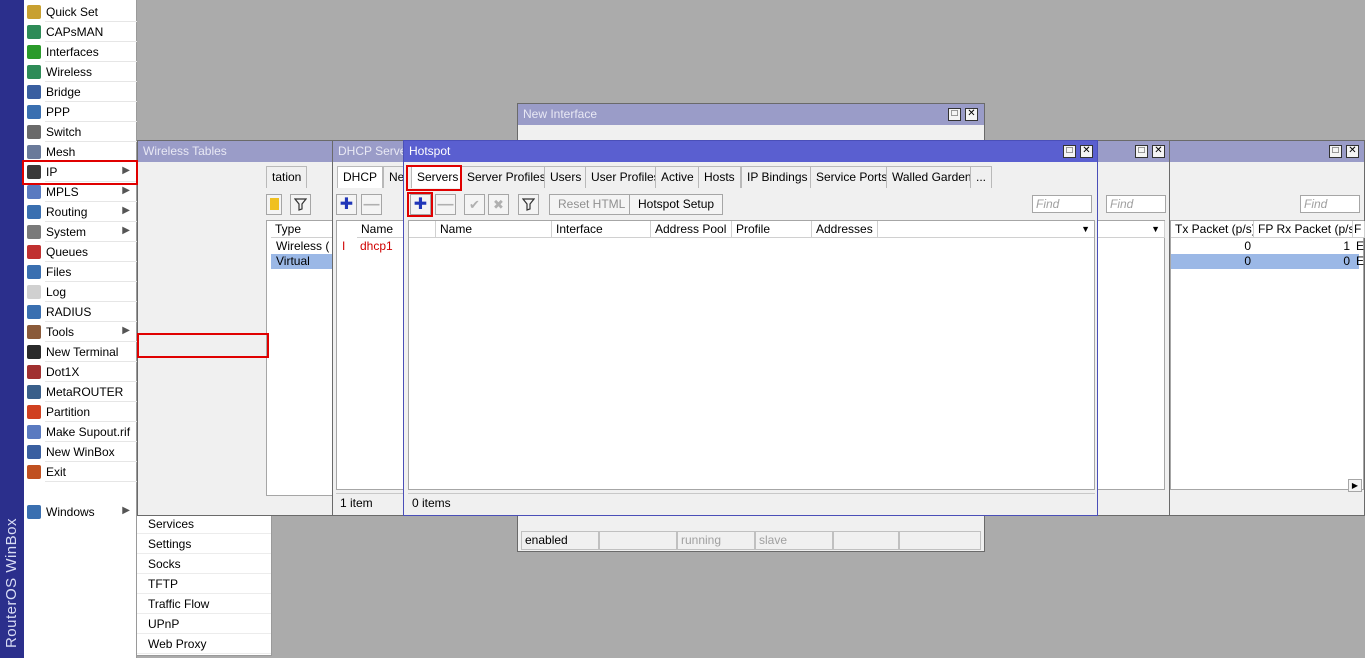  I want to click on menu-item-label: MPLS, so click(62, 192).